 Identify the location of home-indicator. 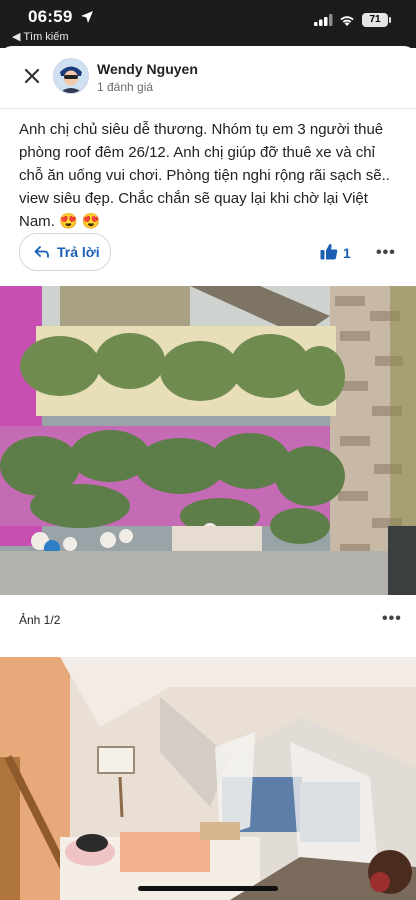
(208, 888).